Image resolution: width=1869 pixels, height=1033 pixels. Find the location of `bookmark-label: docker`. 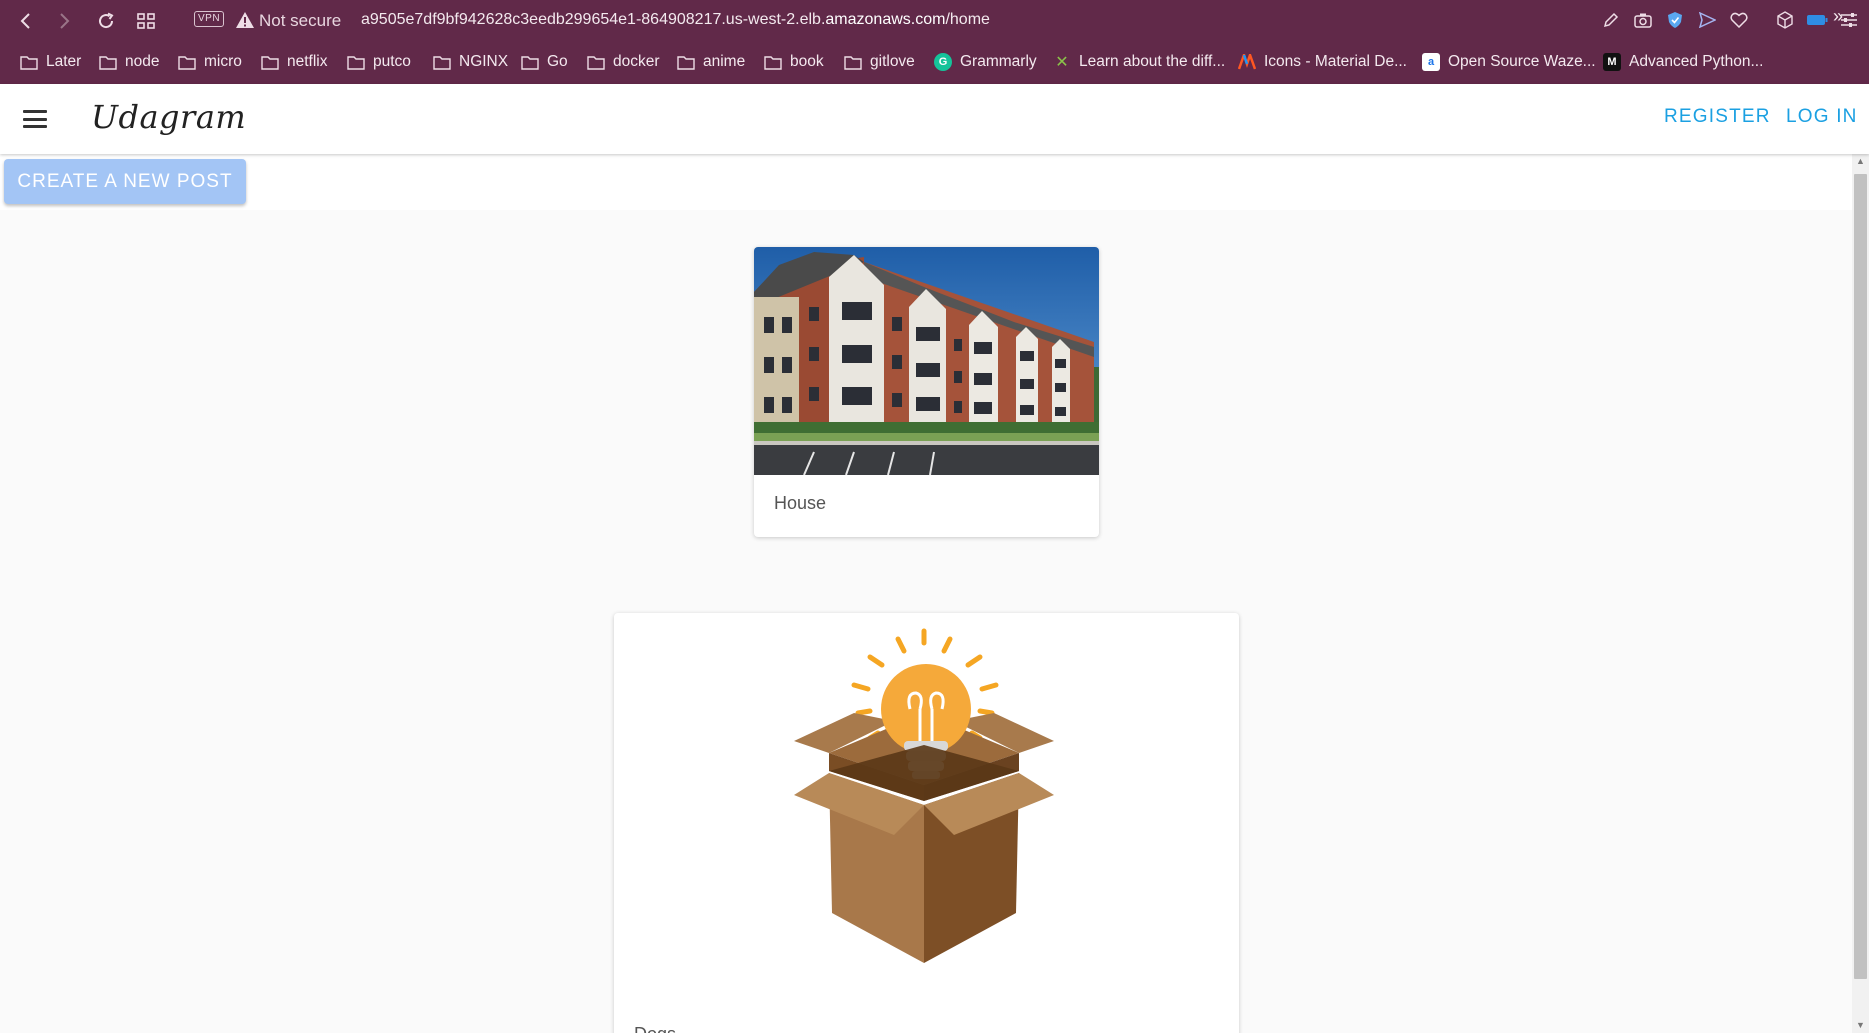

bookmark-label: docker is located at coordinates (636, 61).